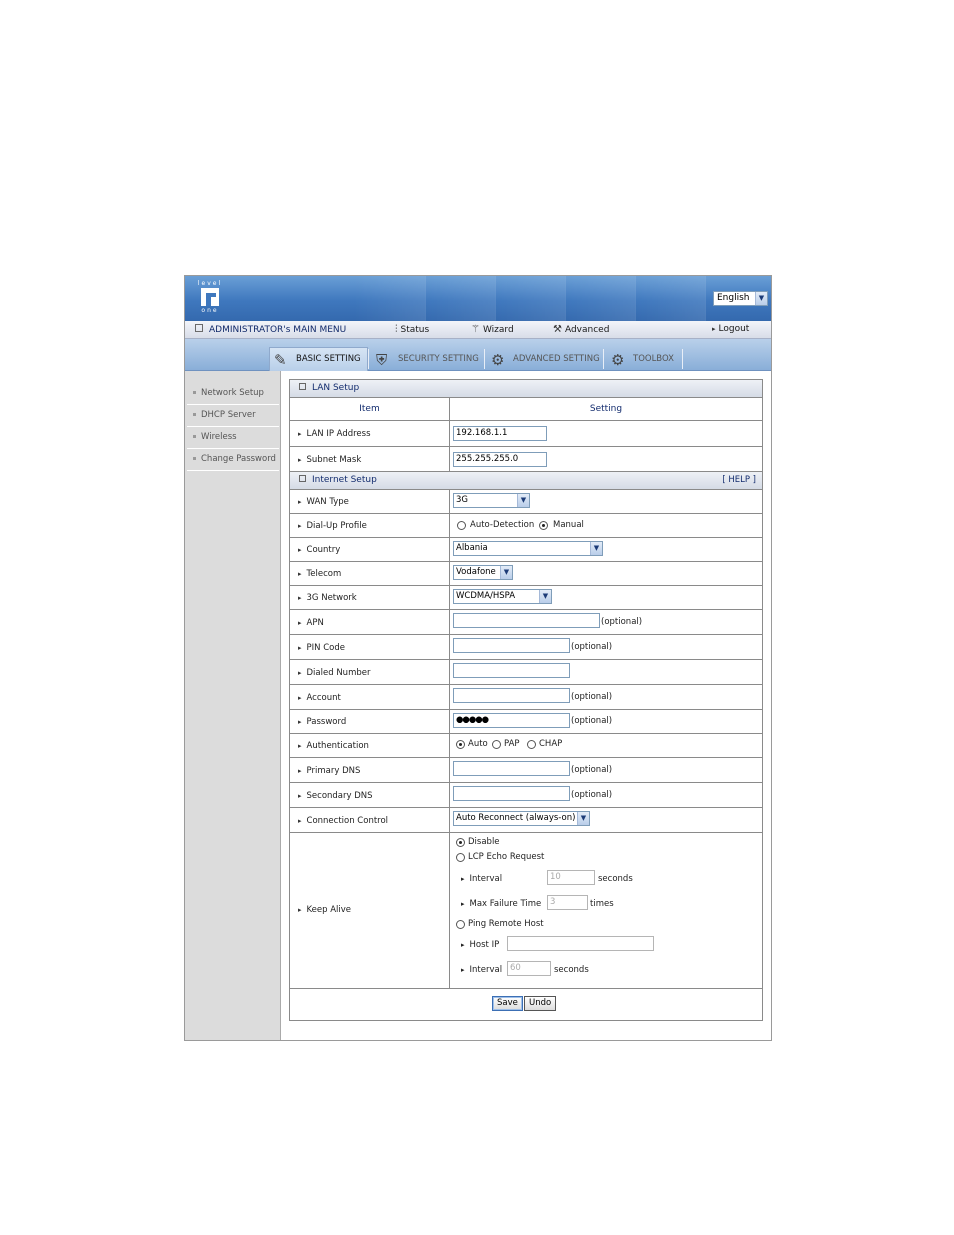 The width and height of the screenshot is (954, 1235). Describe the element at coordinates (500, 433) in the screenshot. I see `lan-ip-input: 192.168.1.1` at that location.